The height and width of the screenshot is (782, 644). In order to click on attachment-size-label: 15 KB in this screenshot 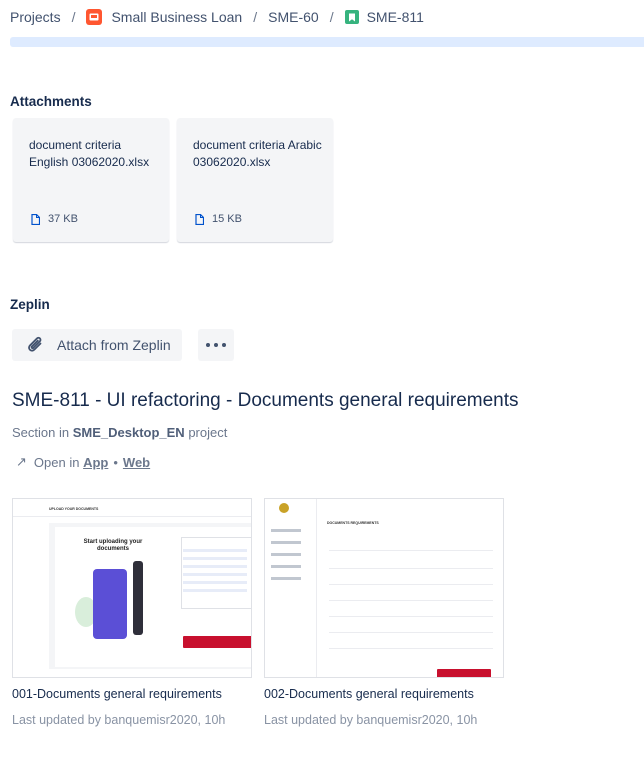, I will do `click(227, 219)`.